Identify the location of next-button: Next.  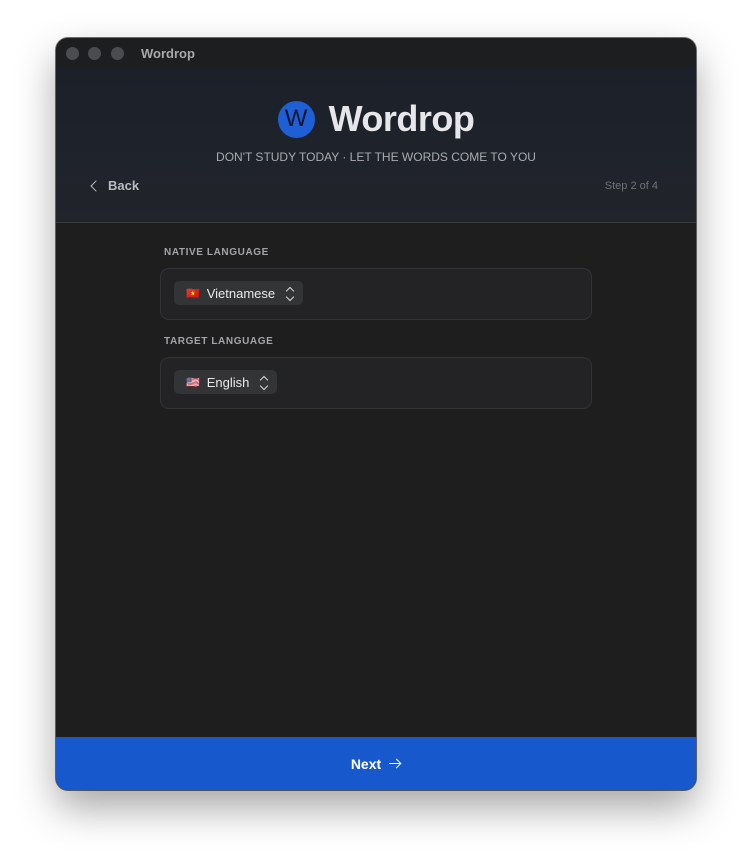
(376, 763).